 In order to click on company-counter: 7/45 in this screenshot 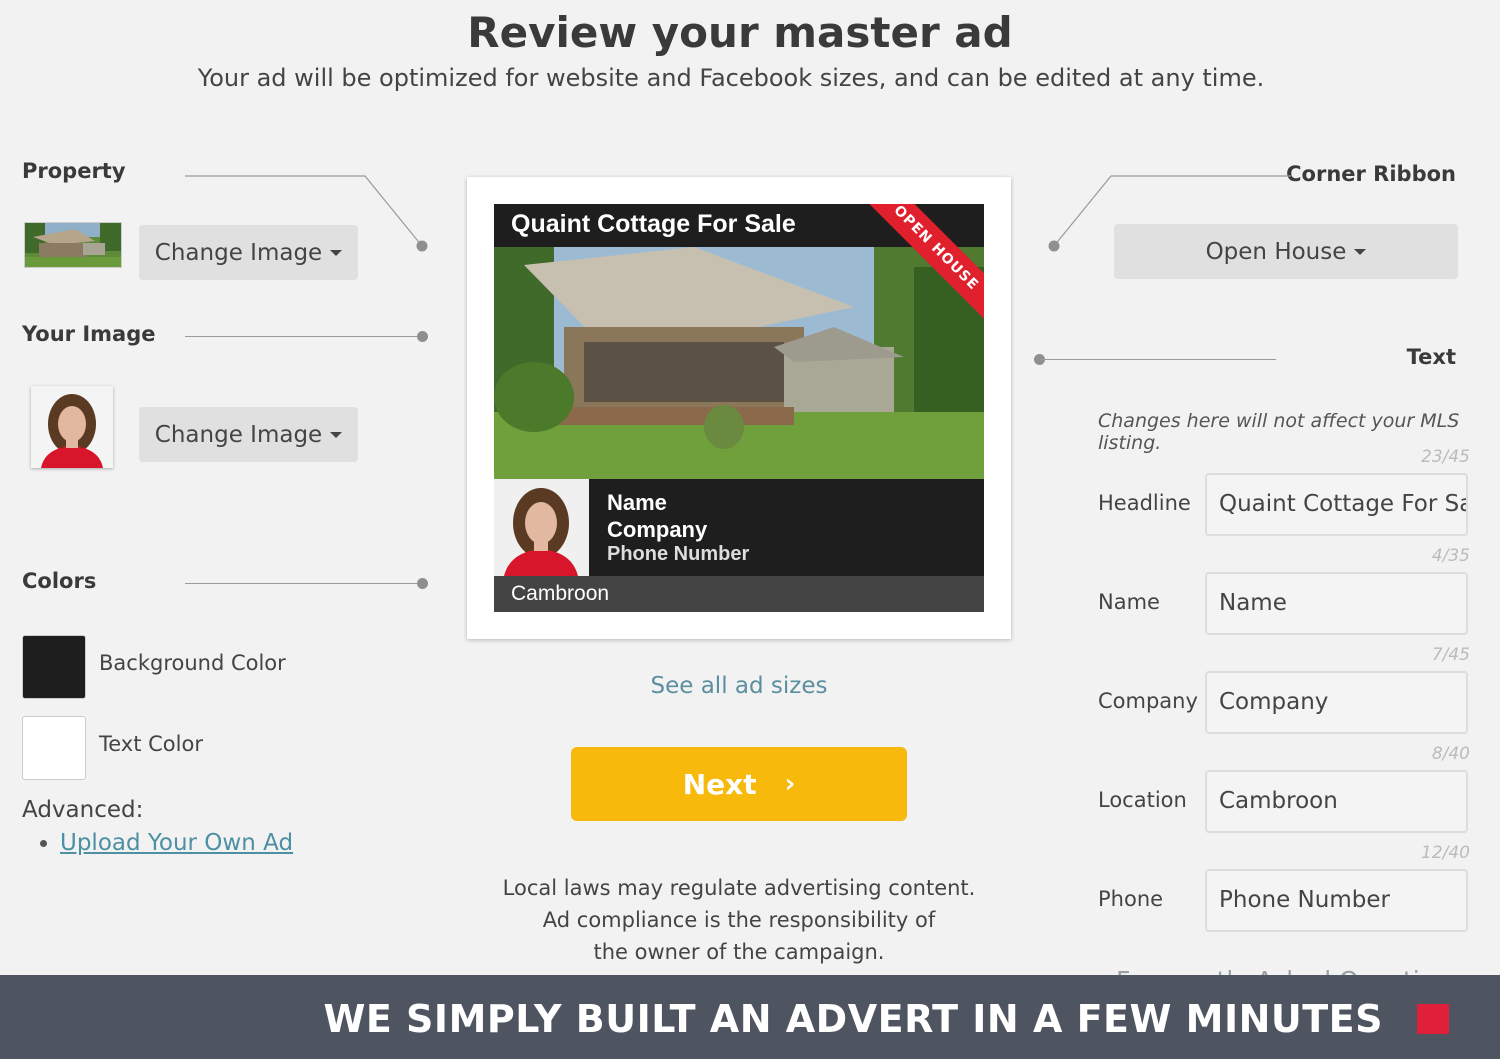, I will do `click(1450, 655)`.